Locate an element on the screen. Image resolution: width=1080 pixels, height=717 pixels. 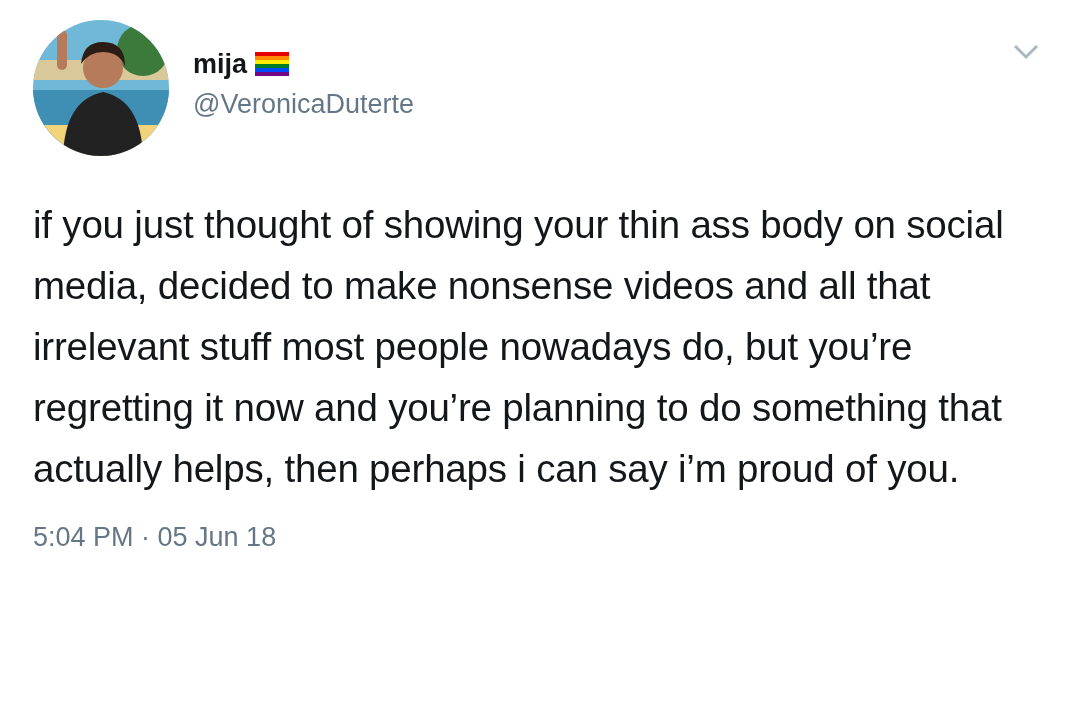
chevron-down-icon is located at coordinates (1026, 52).